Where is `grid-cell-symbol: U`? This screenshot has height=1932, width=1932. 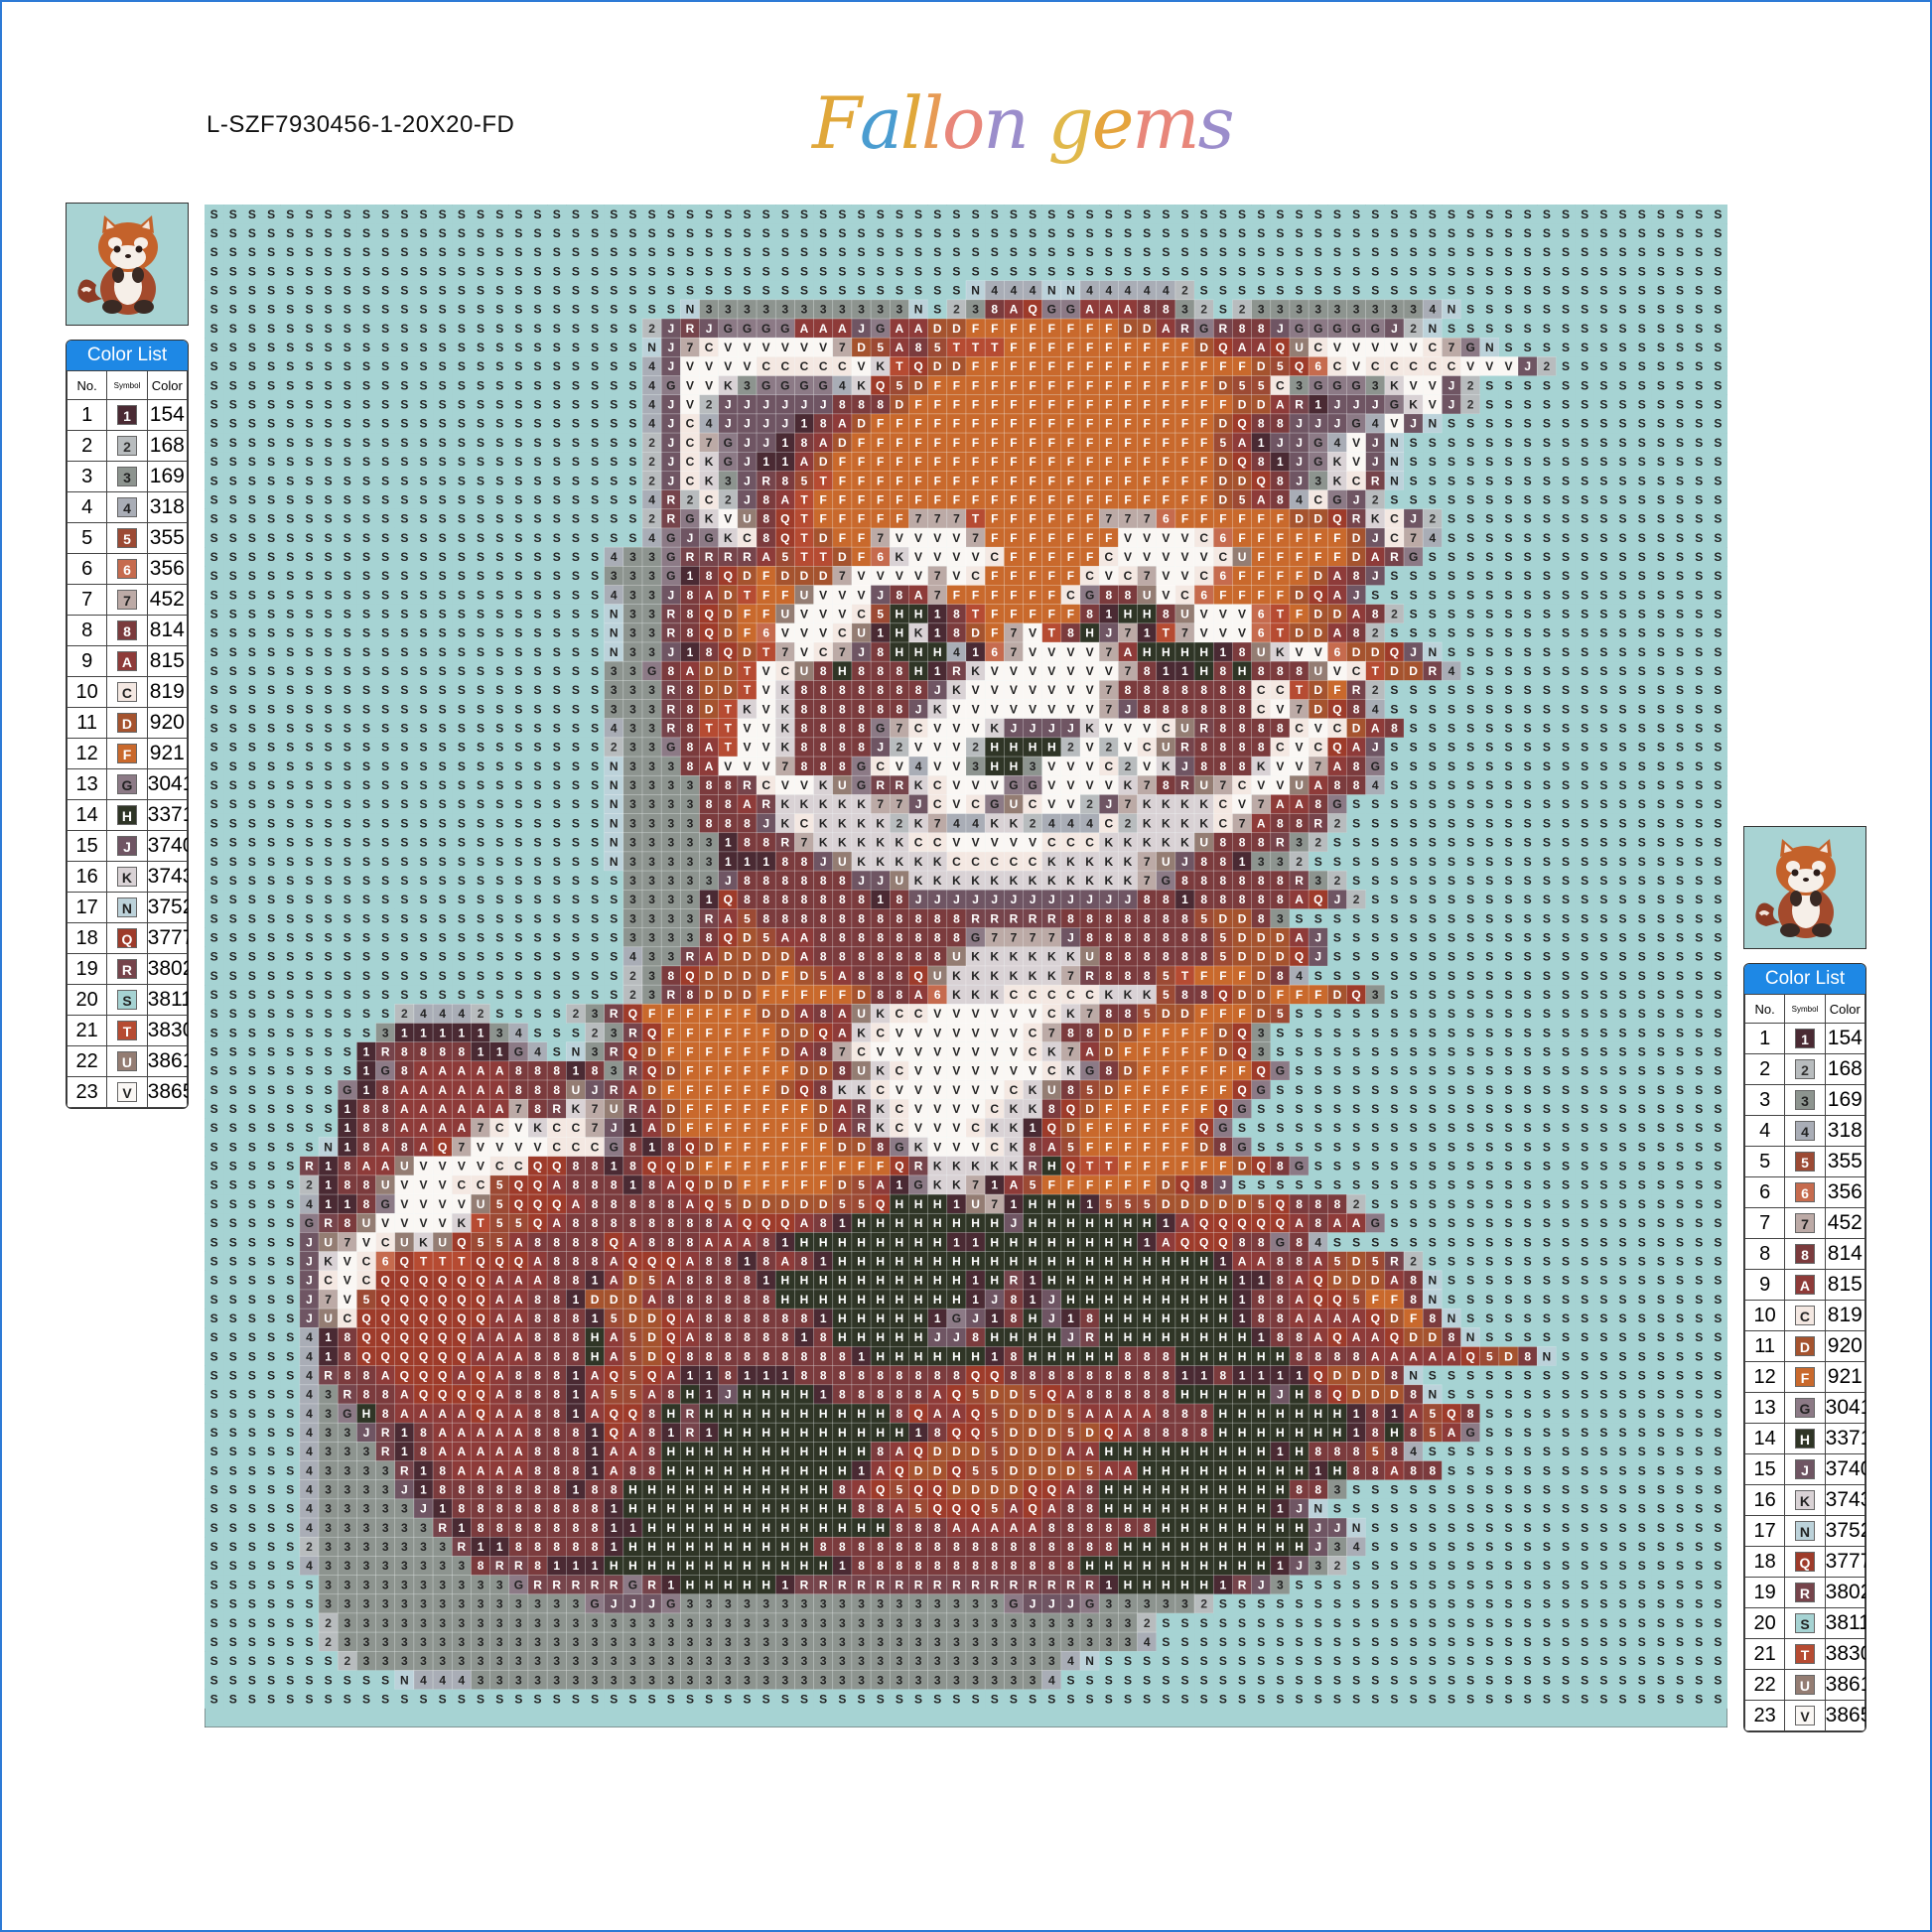
grid-cell-symbol: U is located at coordinates (1318, 671).